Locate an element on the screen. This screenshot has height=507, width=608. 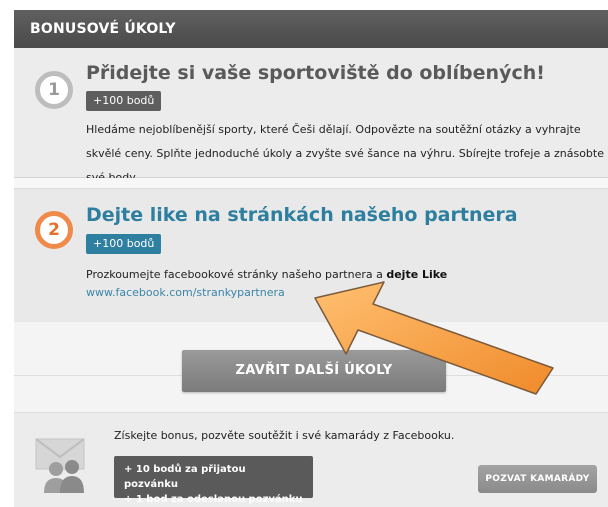
close-tasks-button: ZAVŘIT DALŠÍ ÚKOLY is located at coordinates (314, 371).